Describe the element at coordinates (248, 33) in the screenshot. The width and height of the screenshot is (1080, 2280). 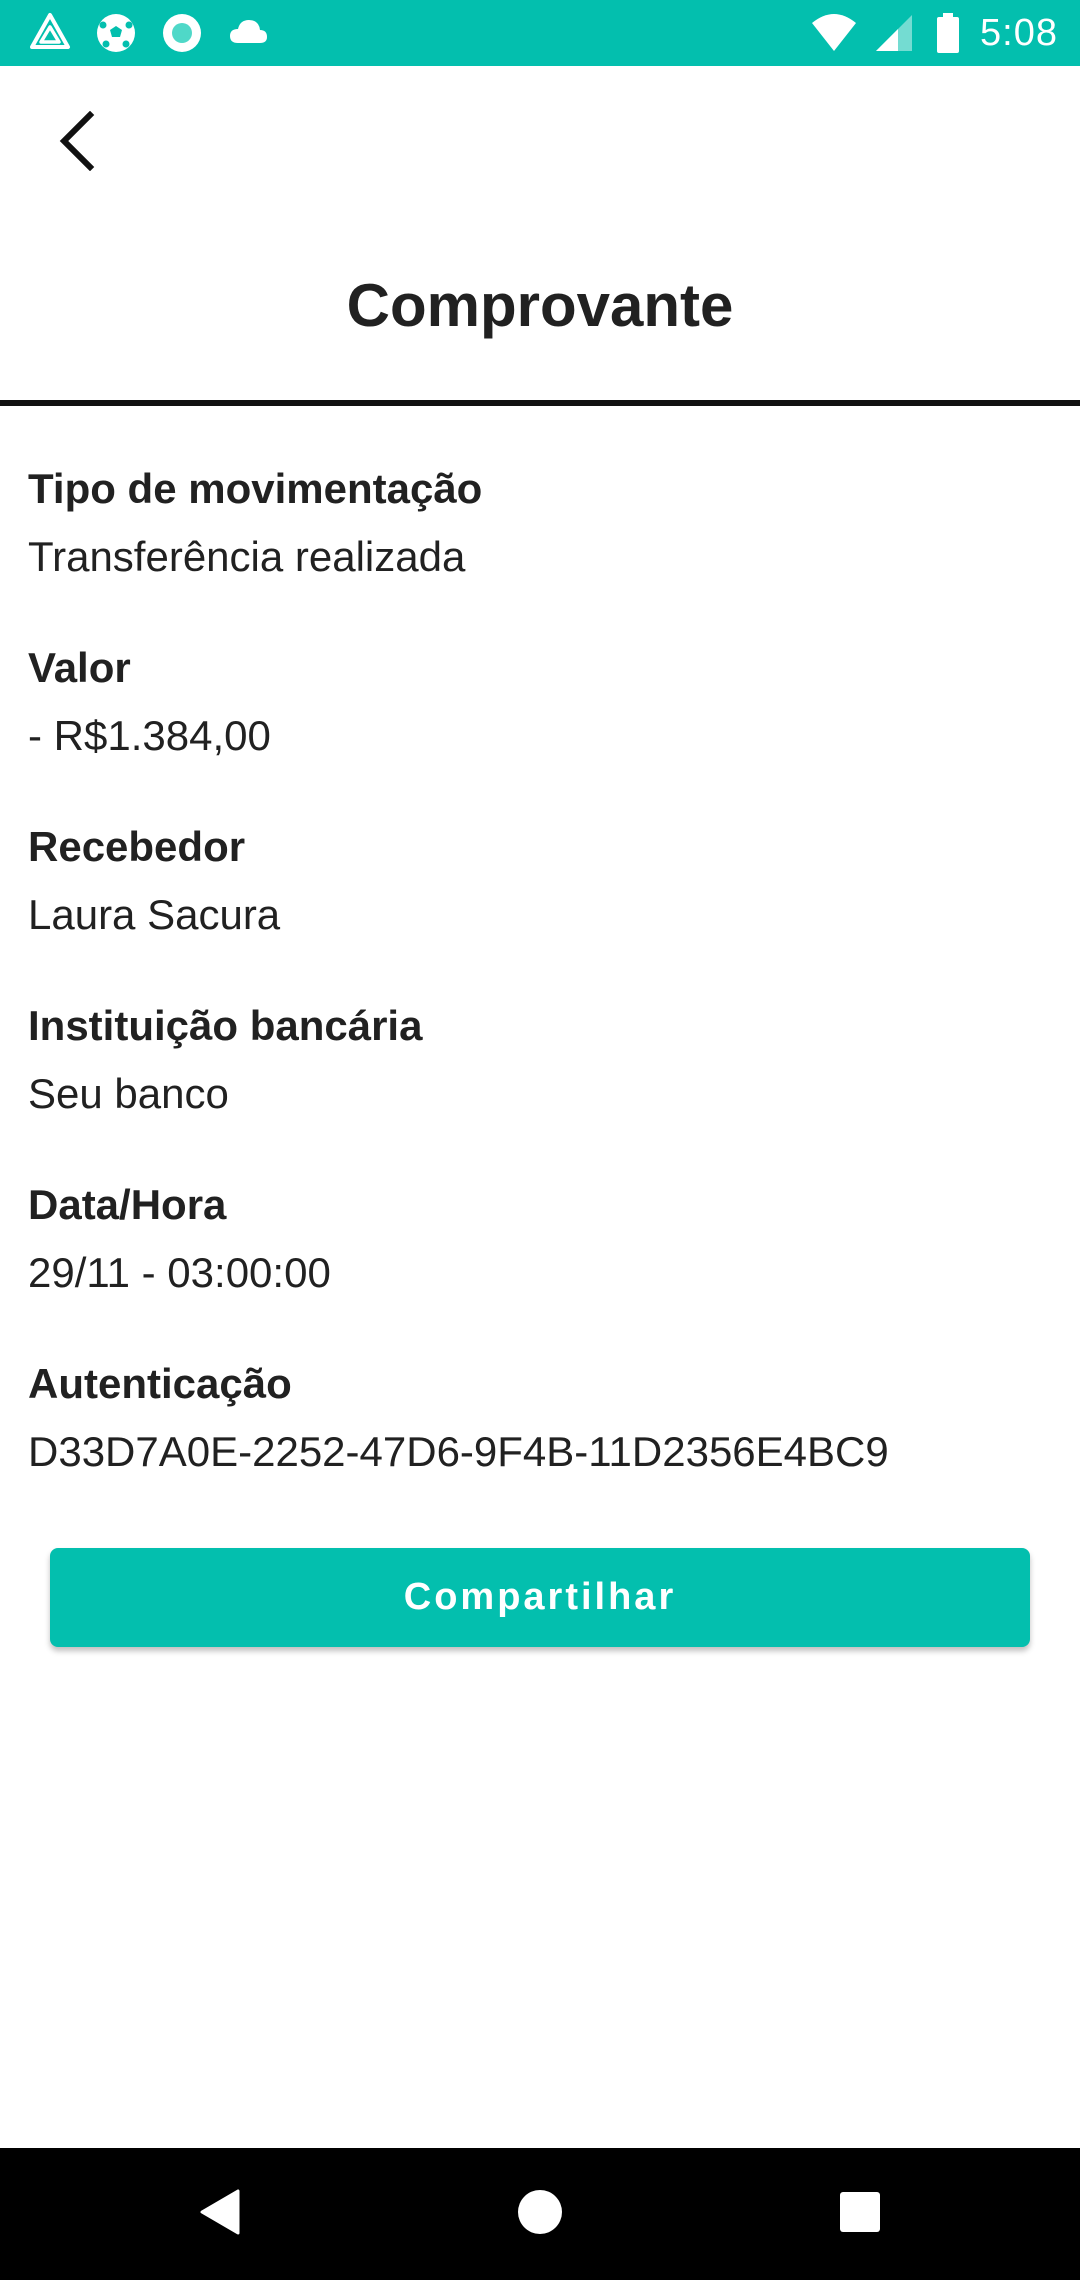
I see `cloud-icon` at that location.